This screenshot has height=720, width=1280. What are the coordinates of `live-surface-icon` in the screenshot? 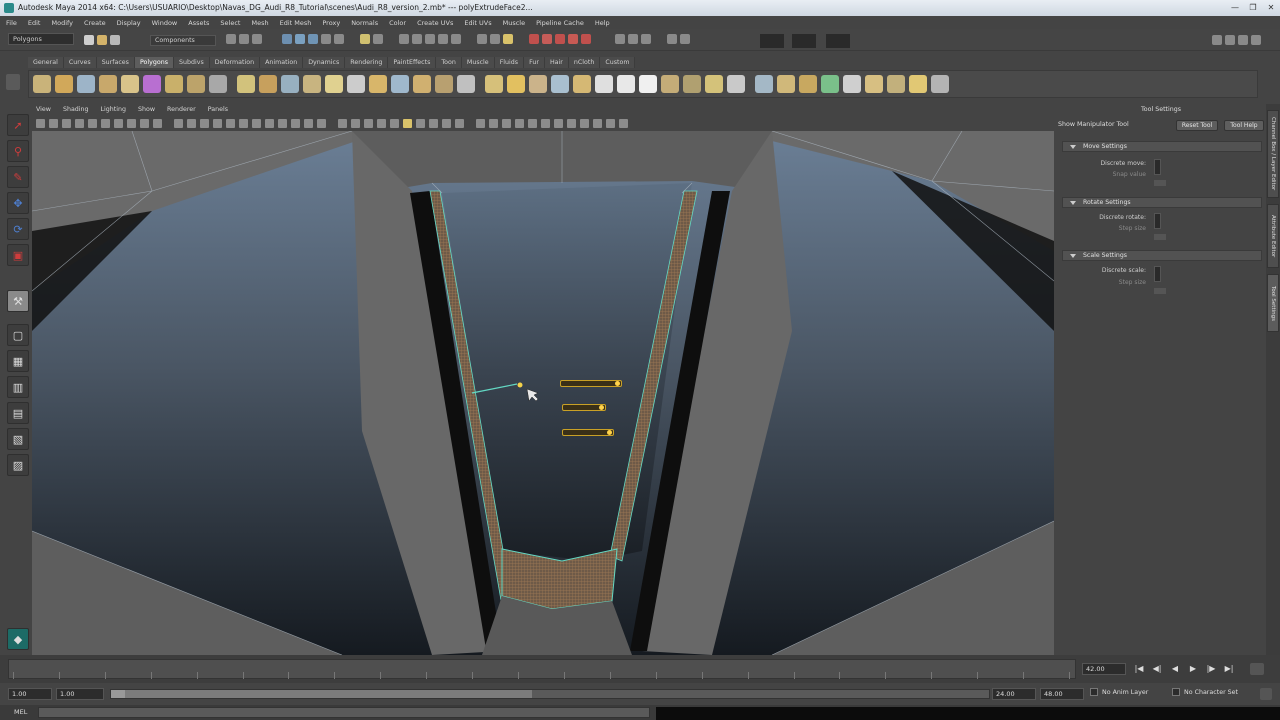 It's located at (456, 39).